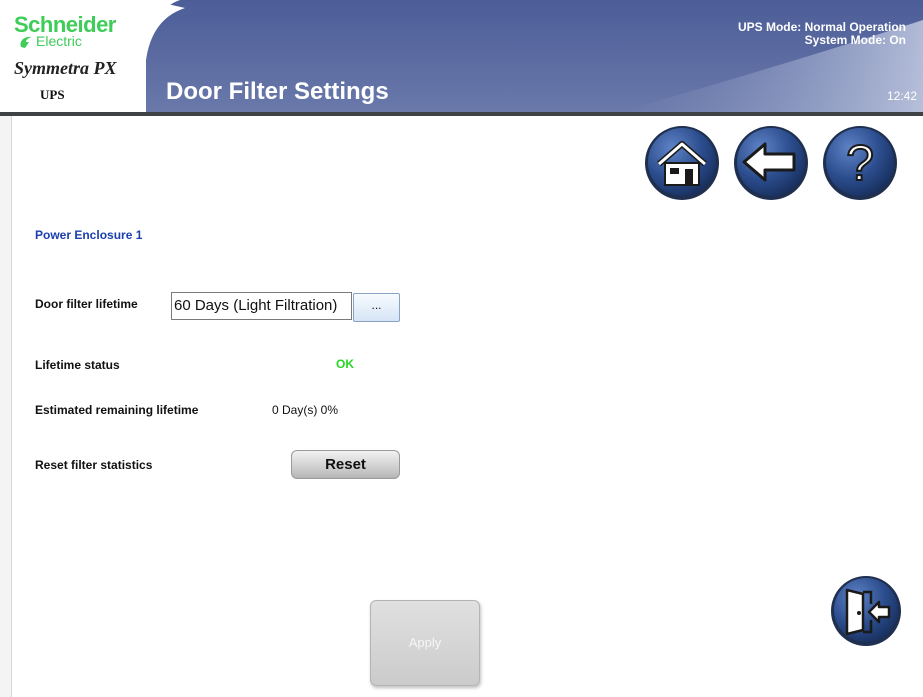 The width and height of the screenshot is (923, 697). I want to click on lifetime-status-value: OK, so click(345, 364).